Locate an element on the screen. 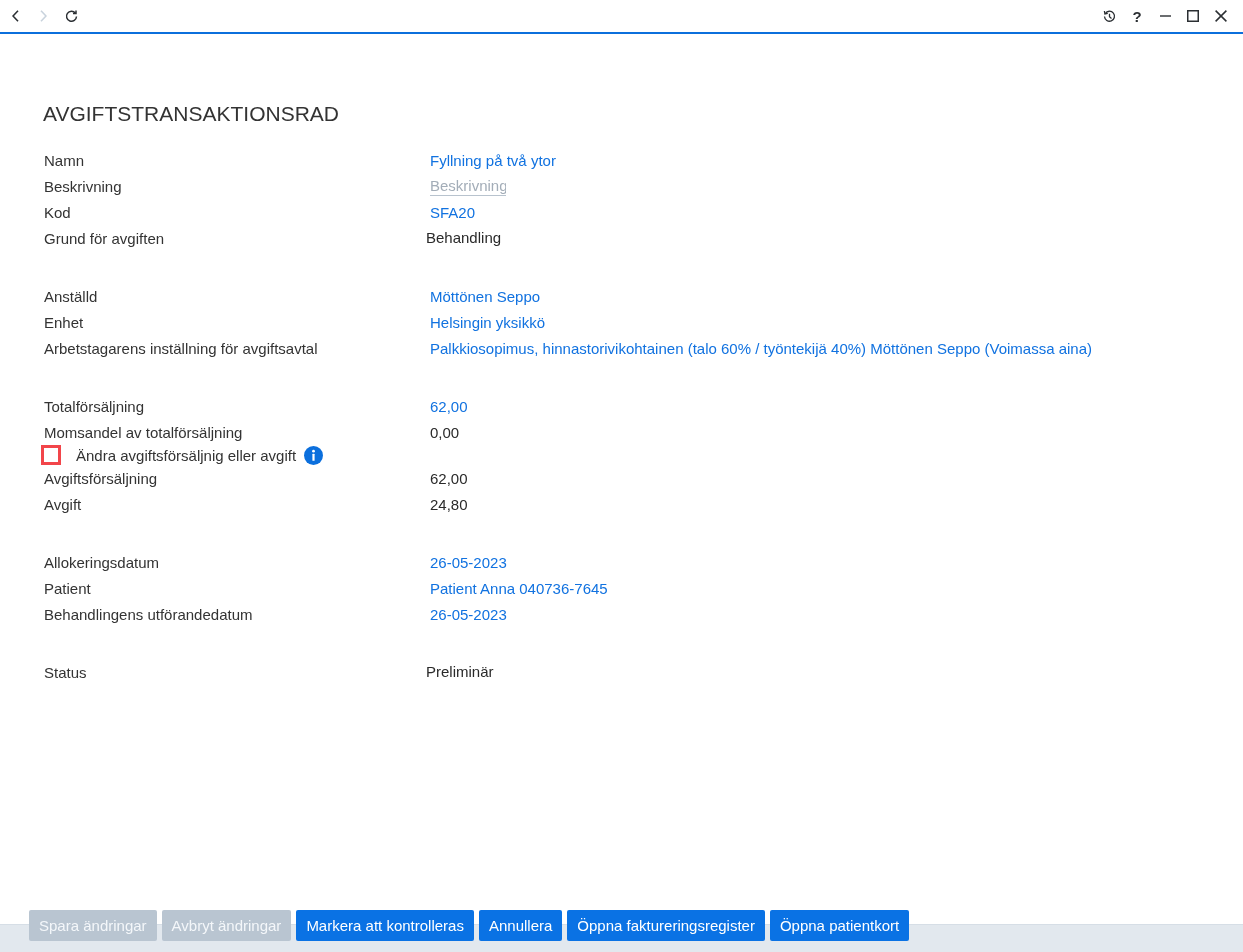 The height and width of the screenshot is (952, 1243). help-button: ? is located at coordinates (1137, 16).